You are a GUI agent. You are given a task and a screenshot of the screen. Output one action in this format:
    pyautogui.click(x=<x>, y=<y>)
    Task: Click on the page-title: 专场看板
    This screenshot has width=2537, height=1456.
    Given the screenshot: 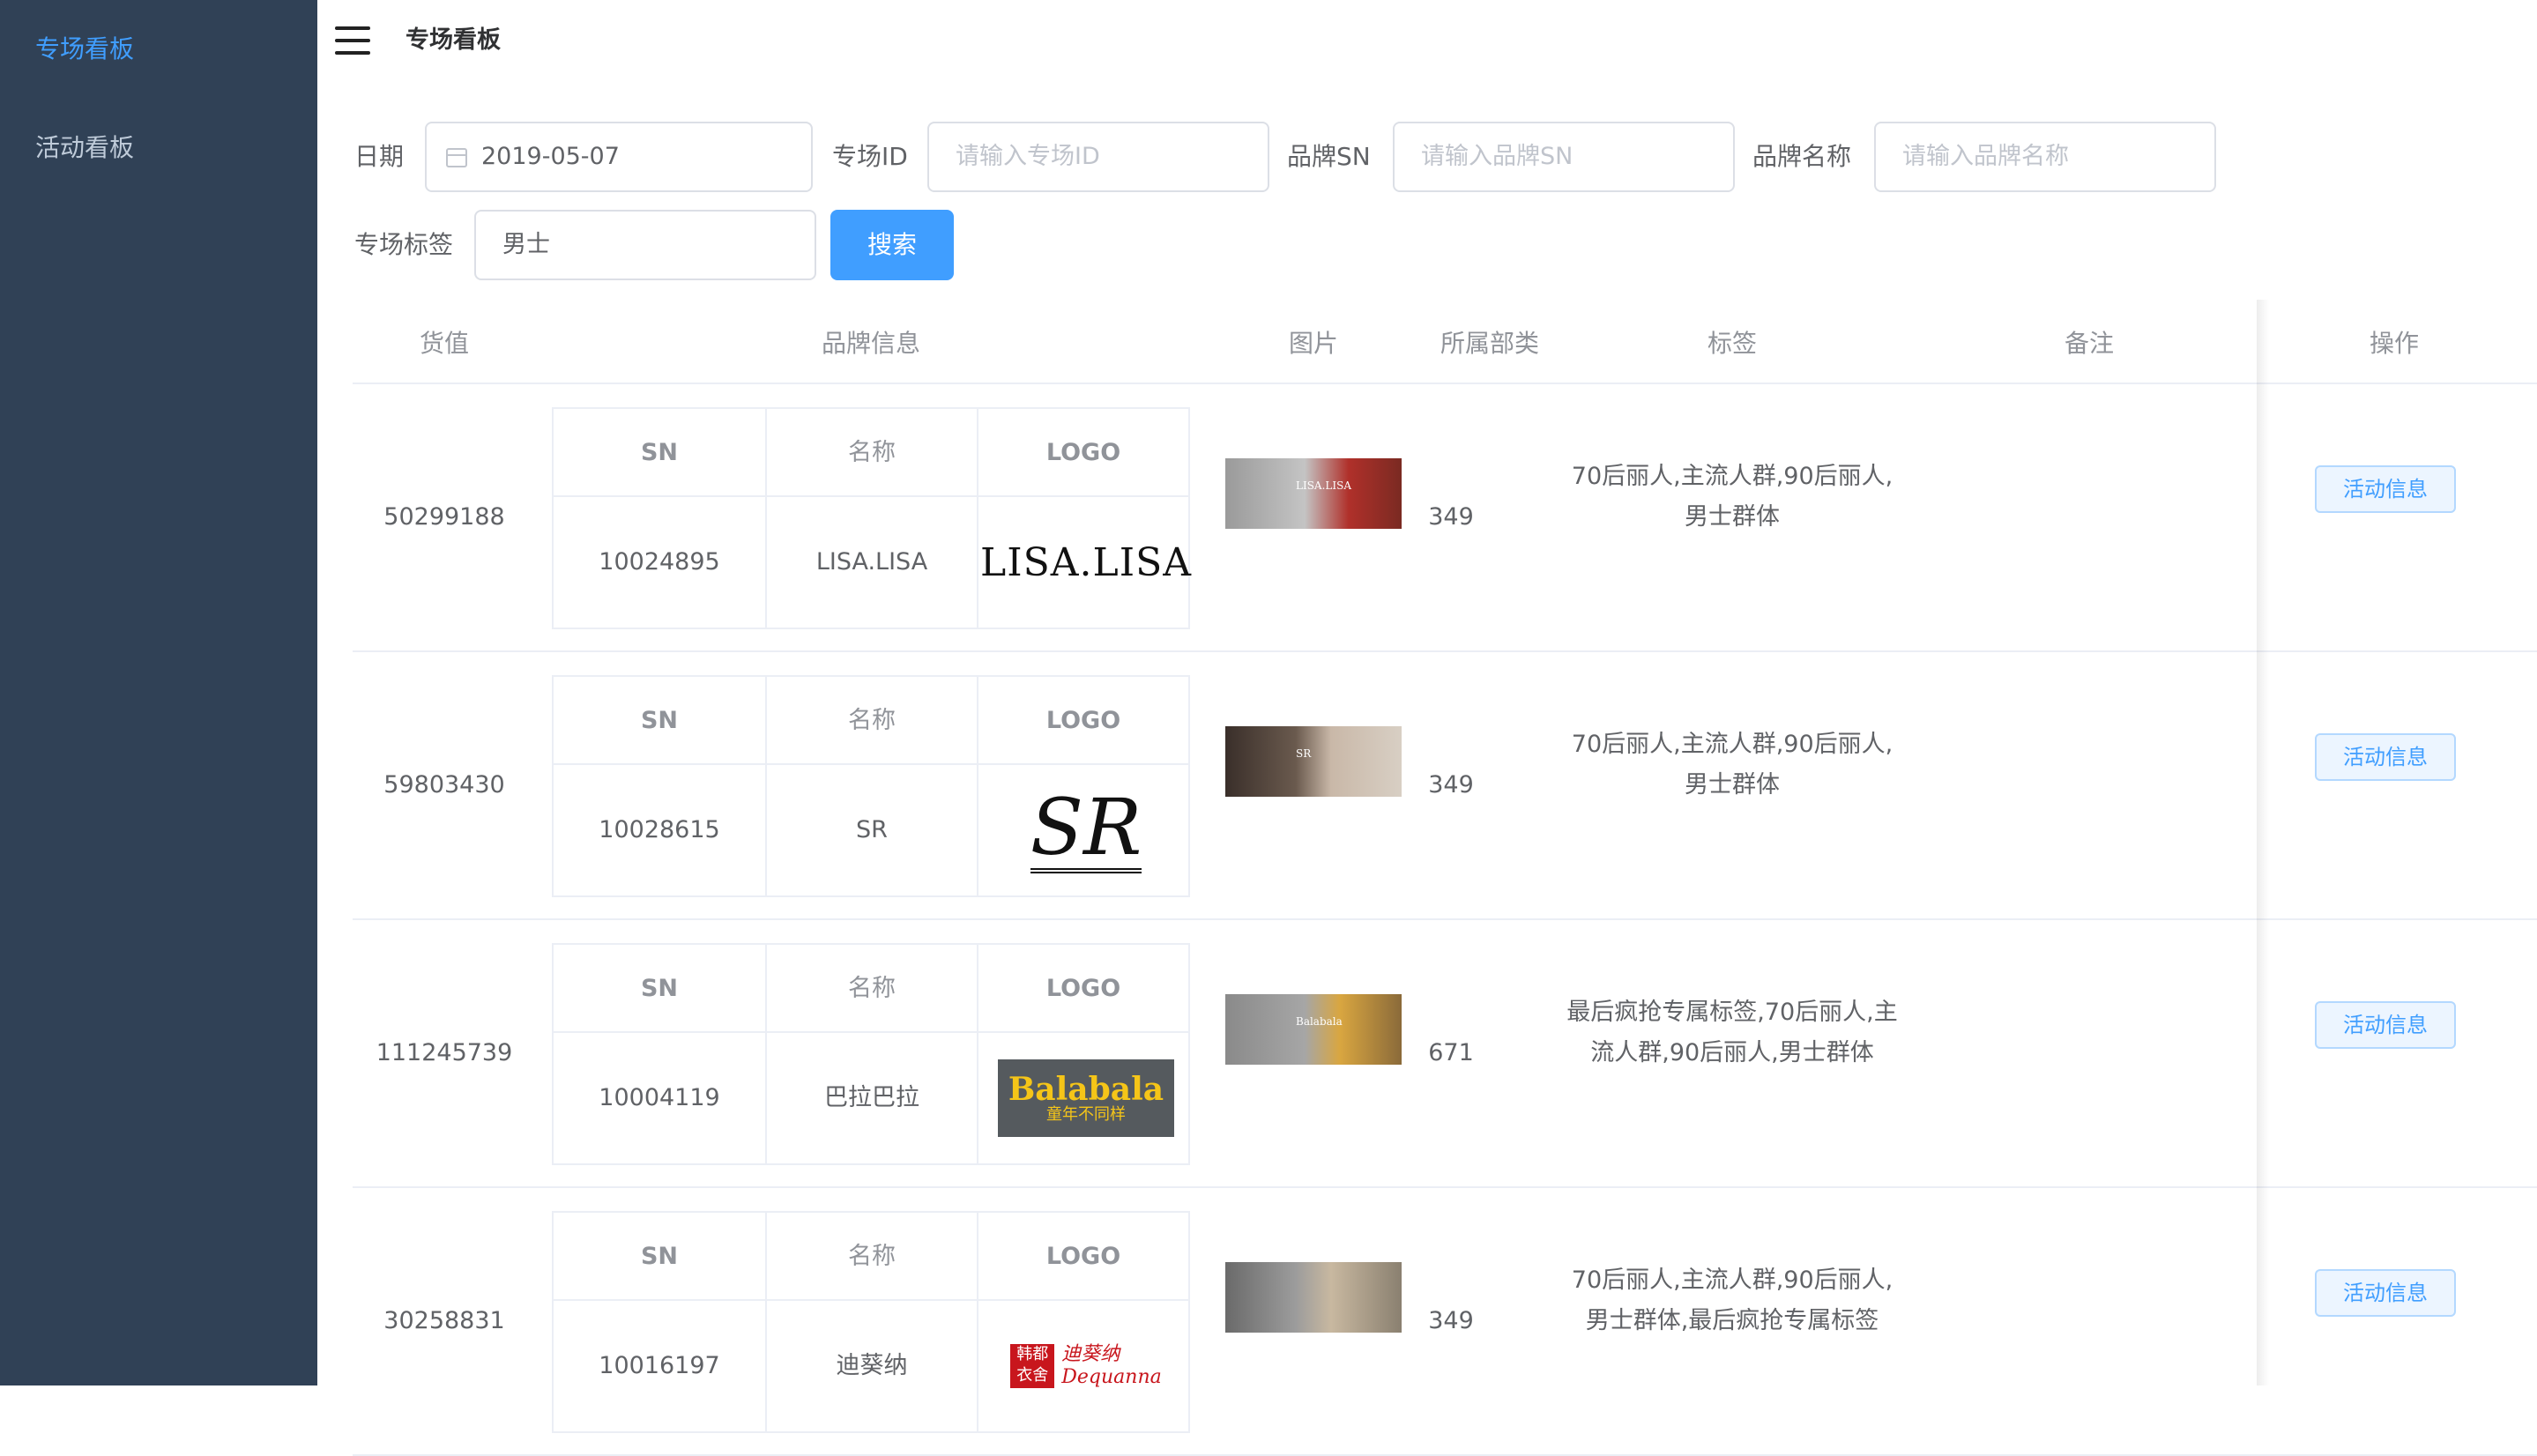 What is the action you would take?
    pyautogui.click(x=453, y=40)
    